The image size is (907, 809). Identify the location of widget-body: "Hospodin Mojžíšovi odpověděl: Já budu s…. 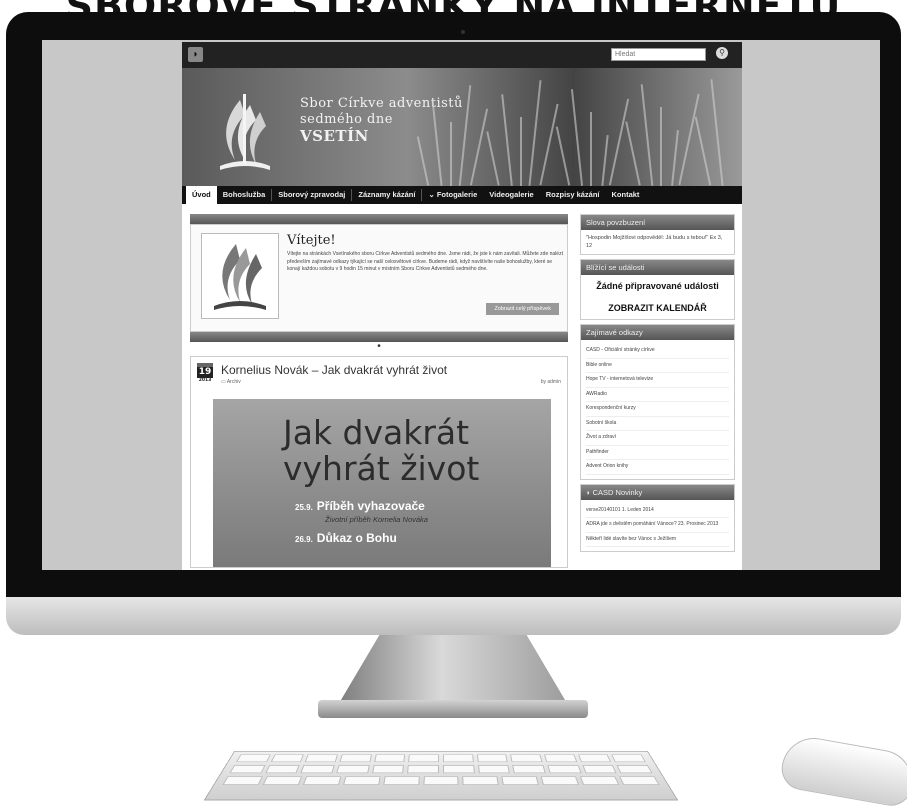
(654, 242).